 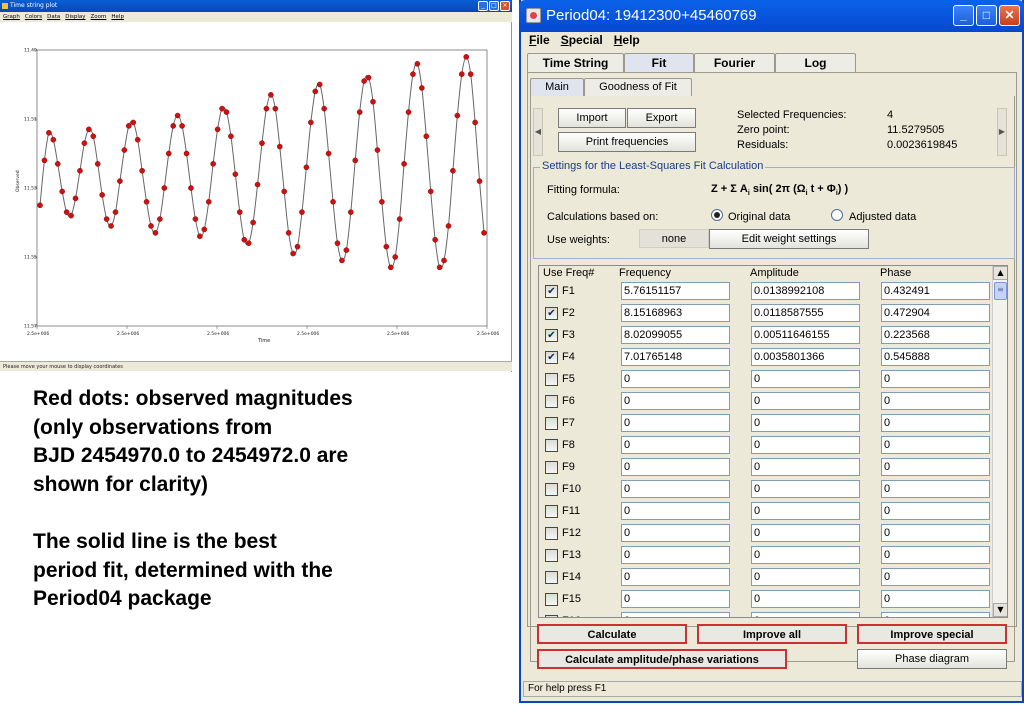 I want to click on calculate-button: Calculate, so click(x=612, y=634).